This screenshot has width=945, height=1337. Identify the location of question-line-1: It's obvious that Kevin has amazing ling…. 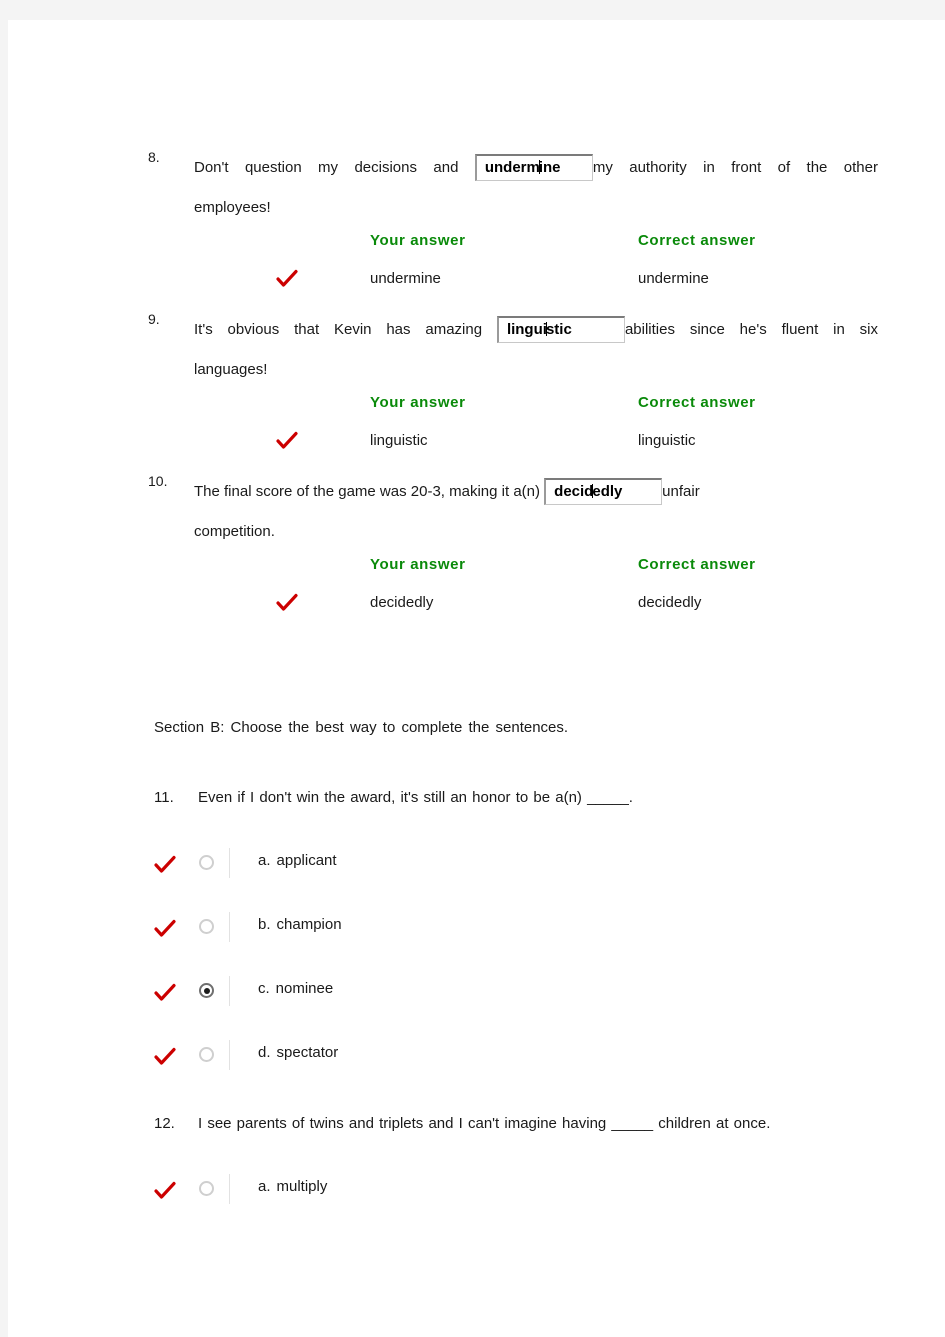
(536, 330).